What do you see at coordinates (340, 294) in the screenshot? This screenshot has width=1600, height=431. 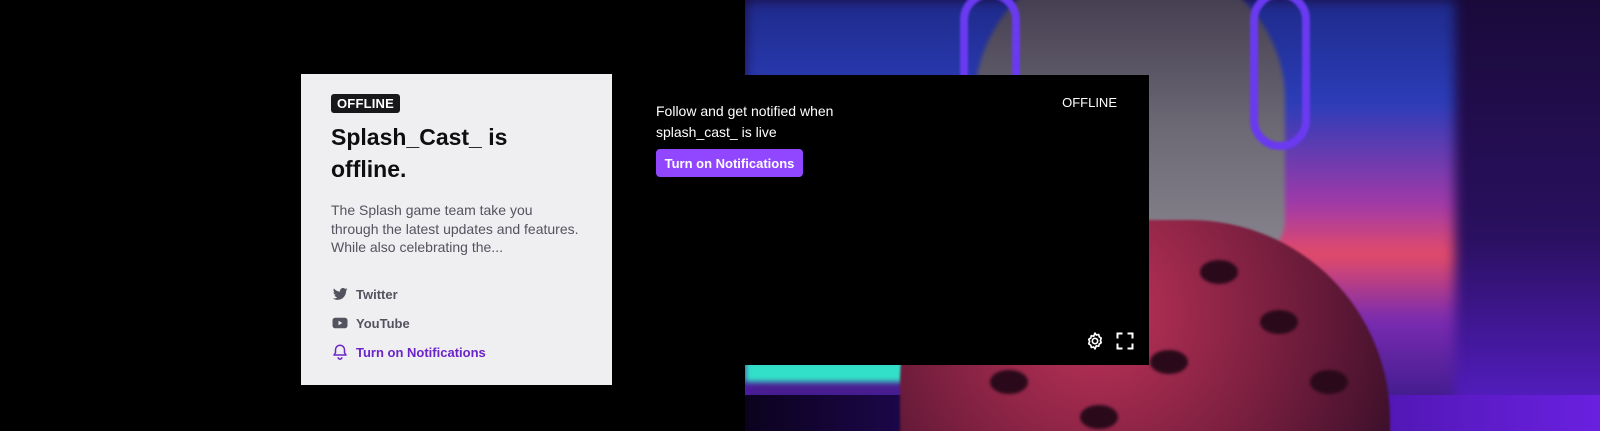 I see `twitter-icon` at bounding box center [340, 294].